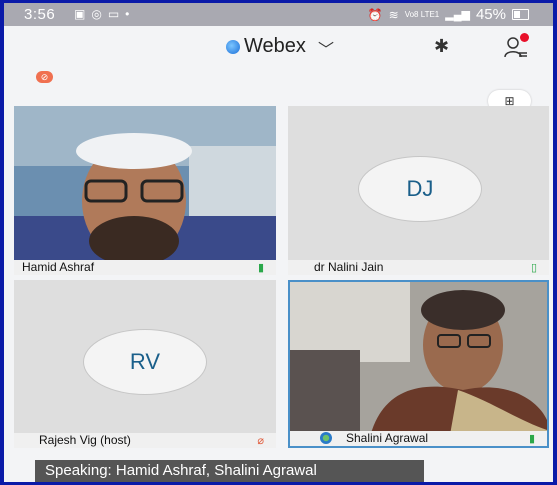 This screenshot has width=557, height=485. What do you see at coordinates (278, 14) in the screenshot?
I see `status-bar: 3:56 ▣ ◎ ▭ • ⏰ ≋ Vo8 LTE1 ▂▄▆ 45%` at bounding box center [278, 14].